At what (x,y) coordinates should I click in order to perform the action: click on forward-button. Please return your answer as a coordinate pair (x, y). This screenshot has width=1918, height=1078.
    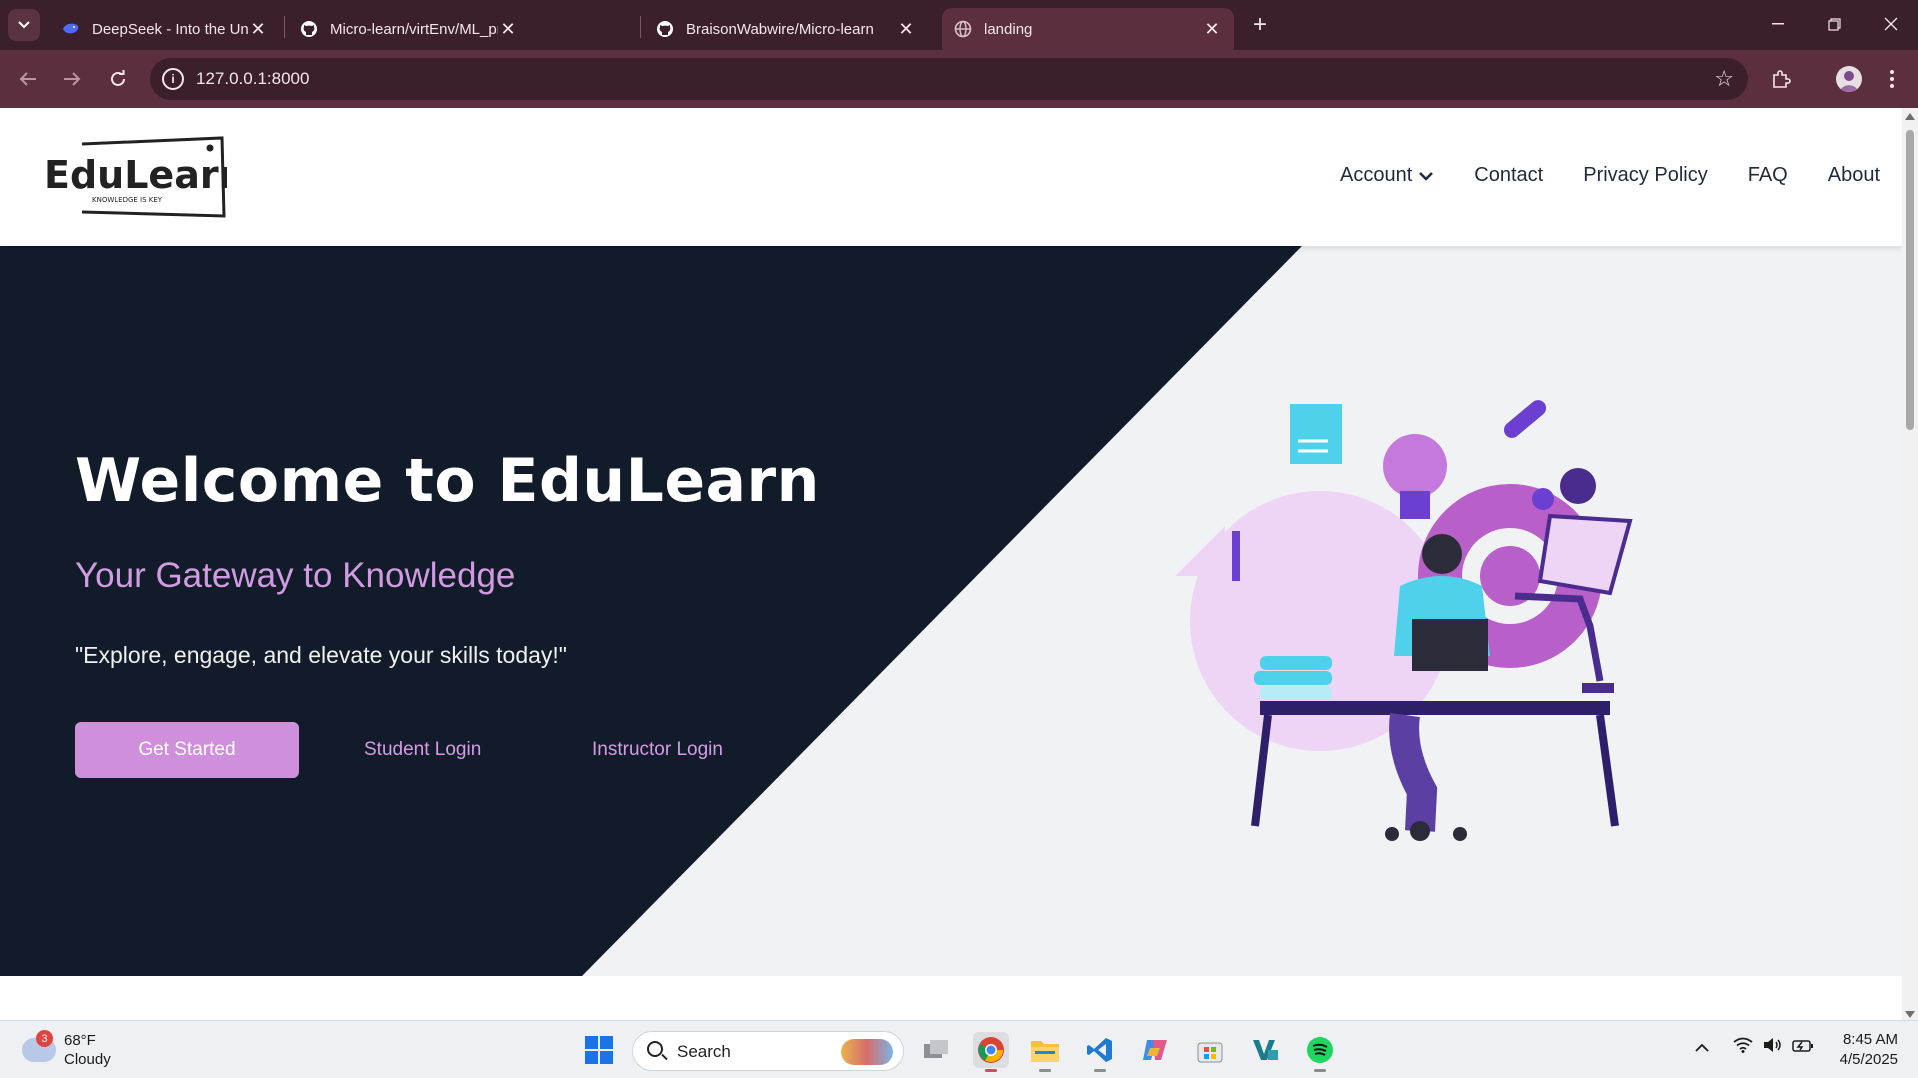
    Looking at the image, I should click on (72, 79).